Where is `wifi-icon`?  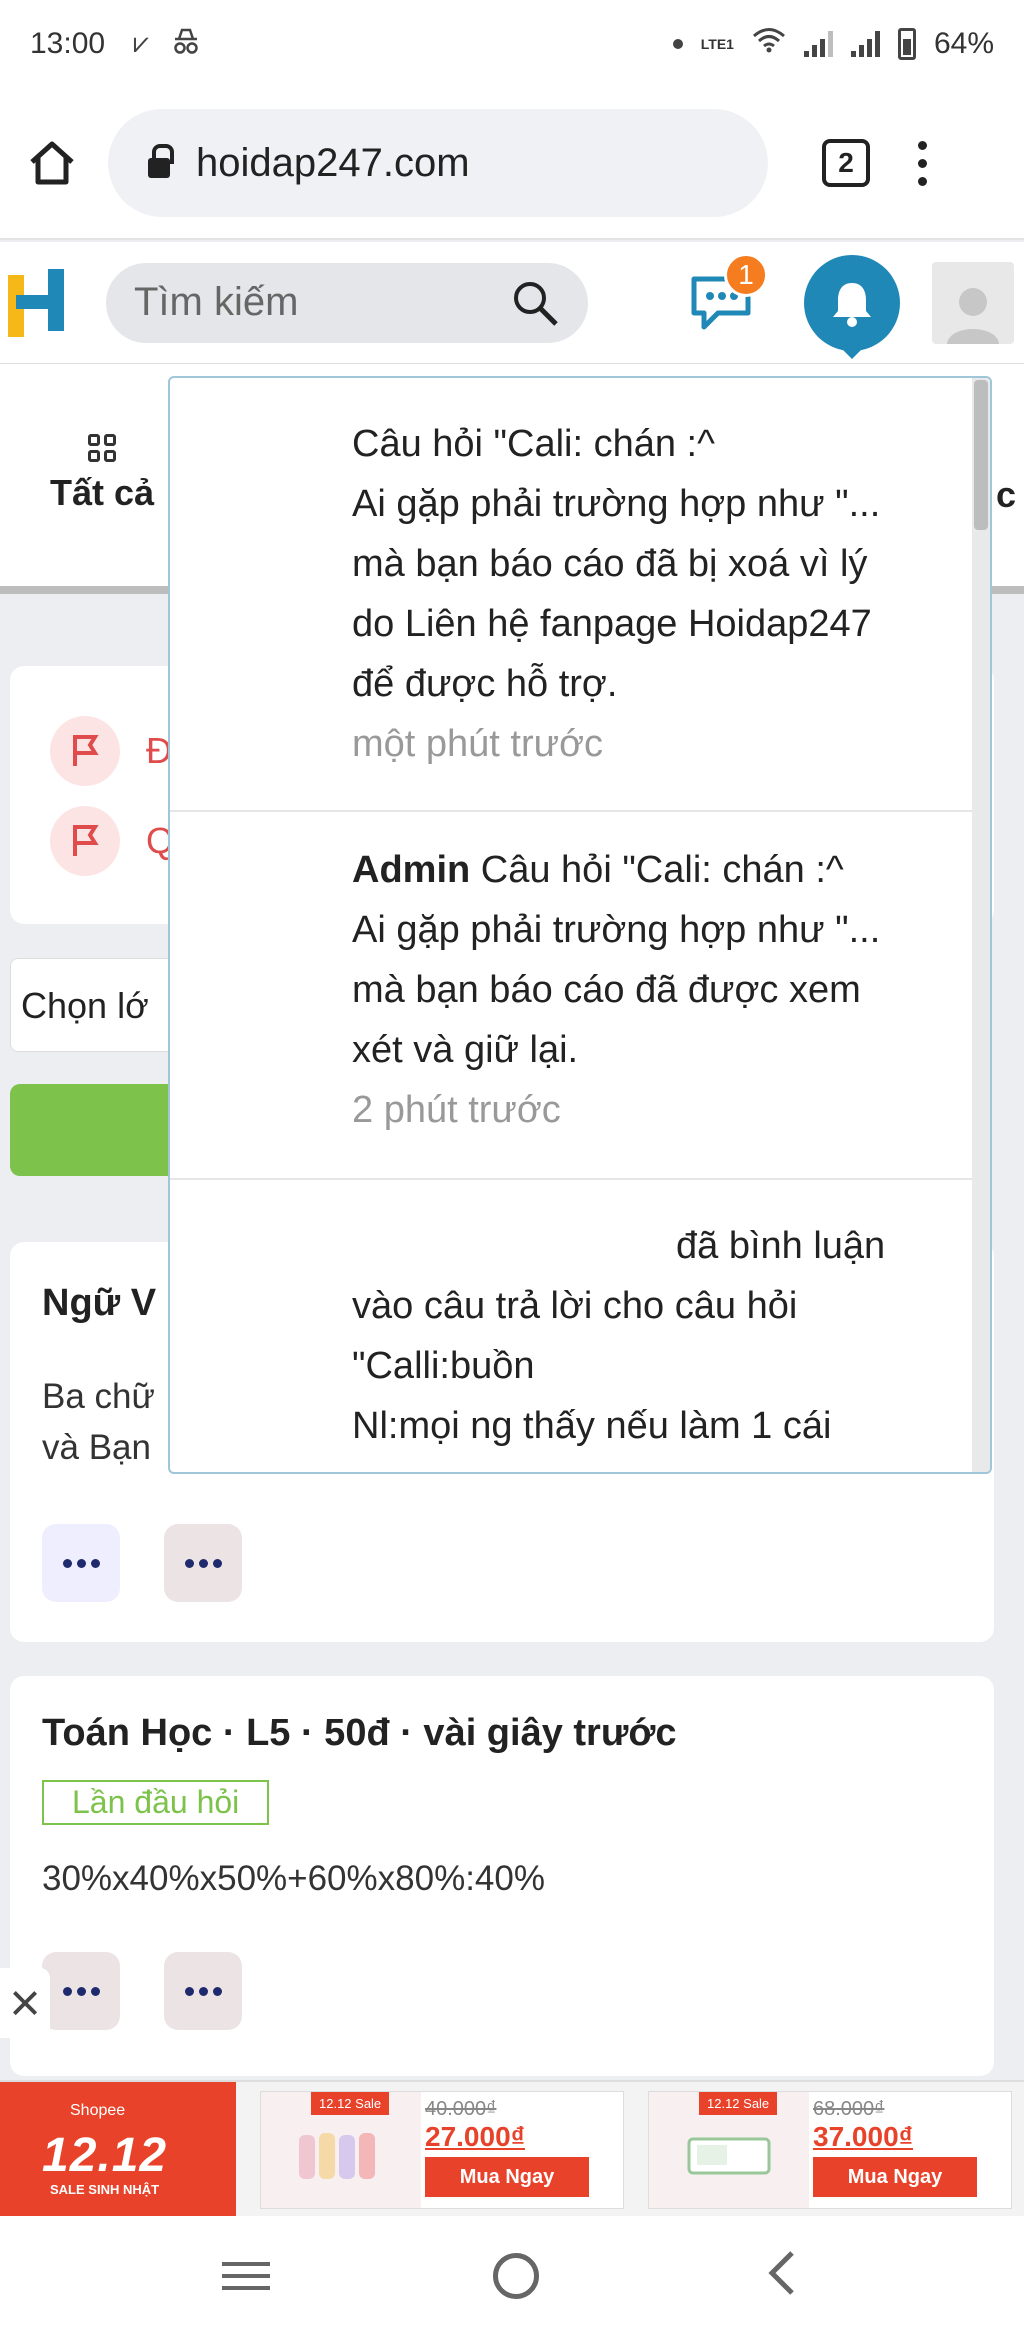
wifi-icon is located at coordinates (769, 44).